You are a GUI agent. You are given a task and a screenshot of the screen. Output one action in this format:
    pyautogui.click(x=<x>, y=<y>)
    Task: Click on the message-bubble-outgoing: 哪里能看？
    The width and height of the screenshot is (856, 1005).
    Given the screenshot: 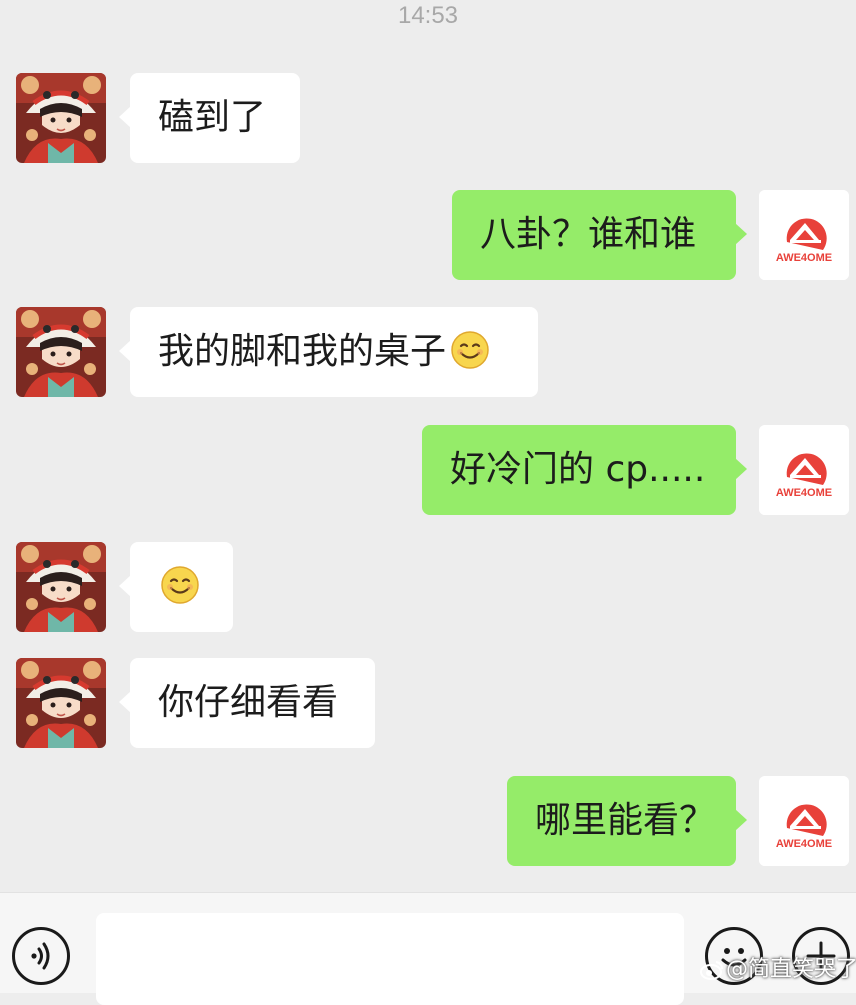 What is the action you would take?
    pyautogui.click(x=627, y=821)
    